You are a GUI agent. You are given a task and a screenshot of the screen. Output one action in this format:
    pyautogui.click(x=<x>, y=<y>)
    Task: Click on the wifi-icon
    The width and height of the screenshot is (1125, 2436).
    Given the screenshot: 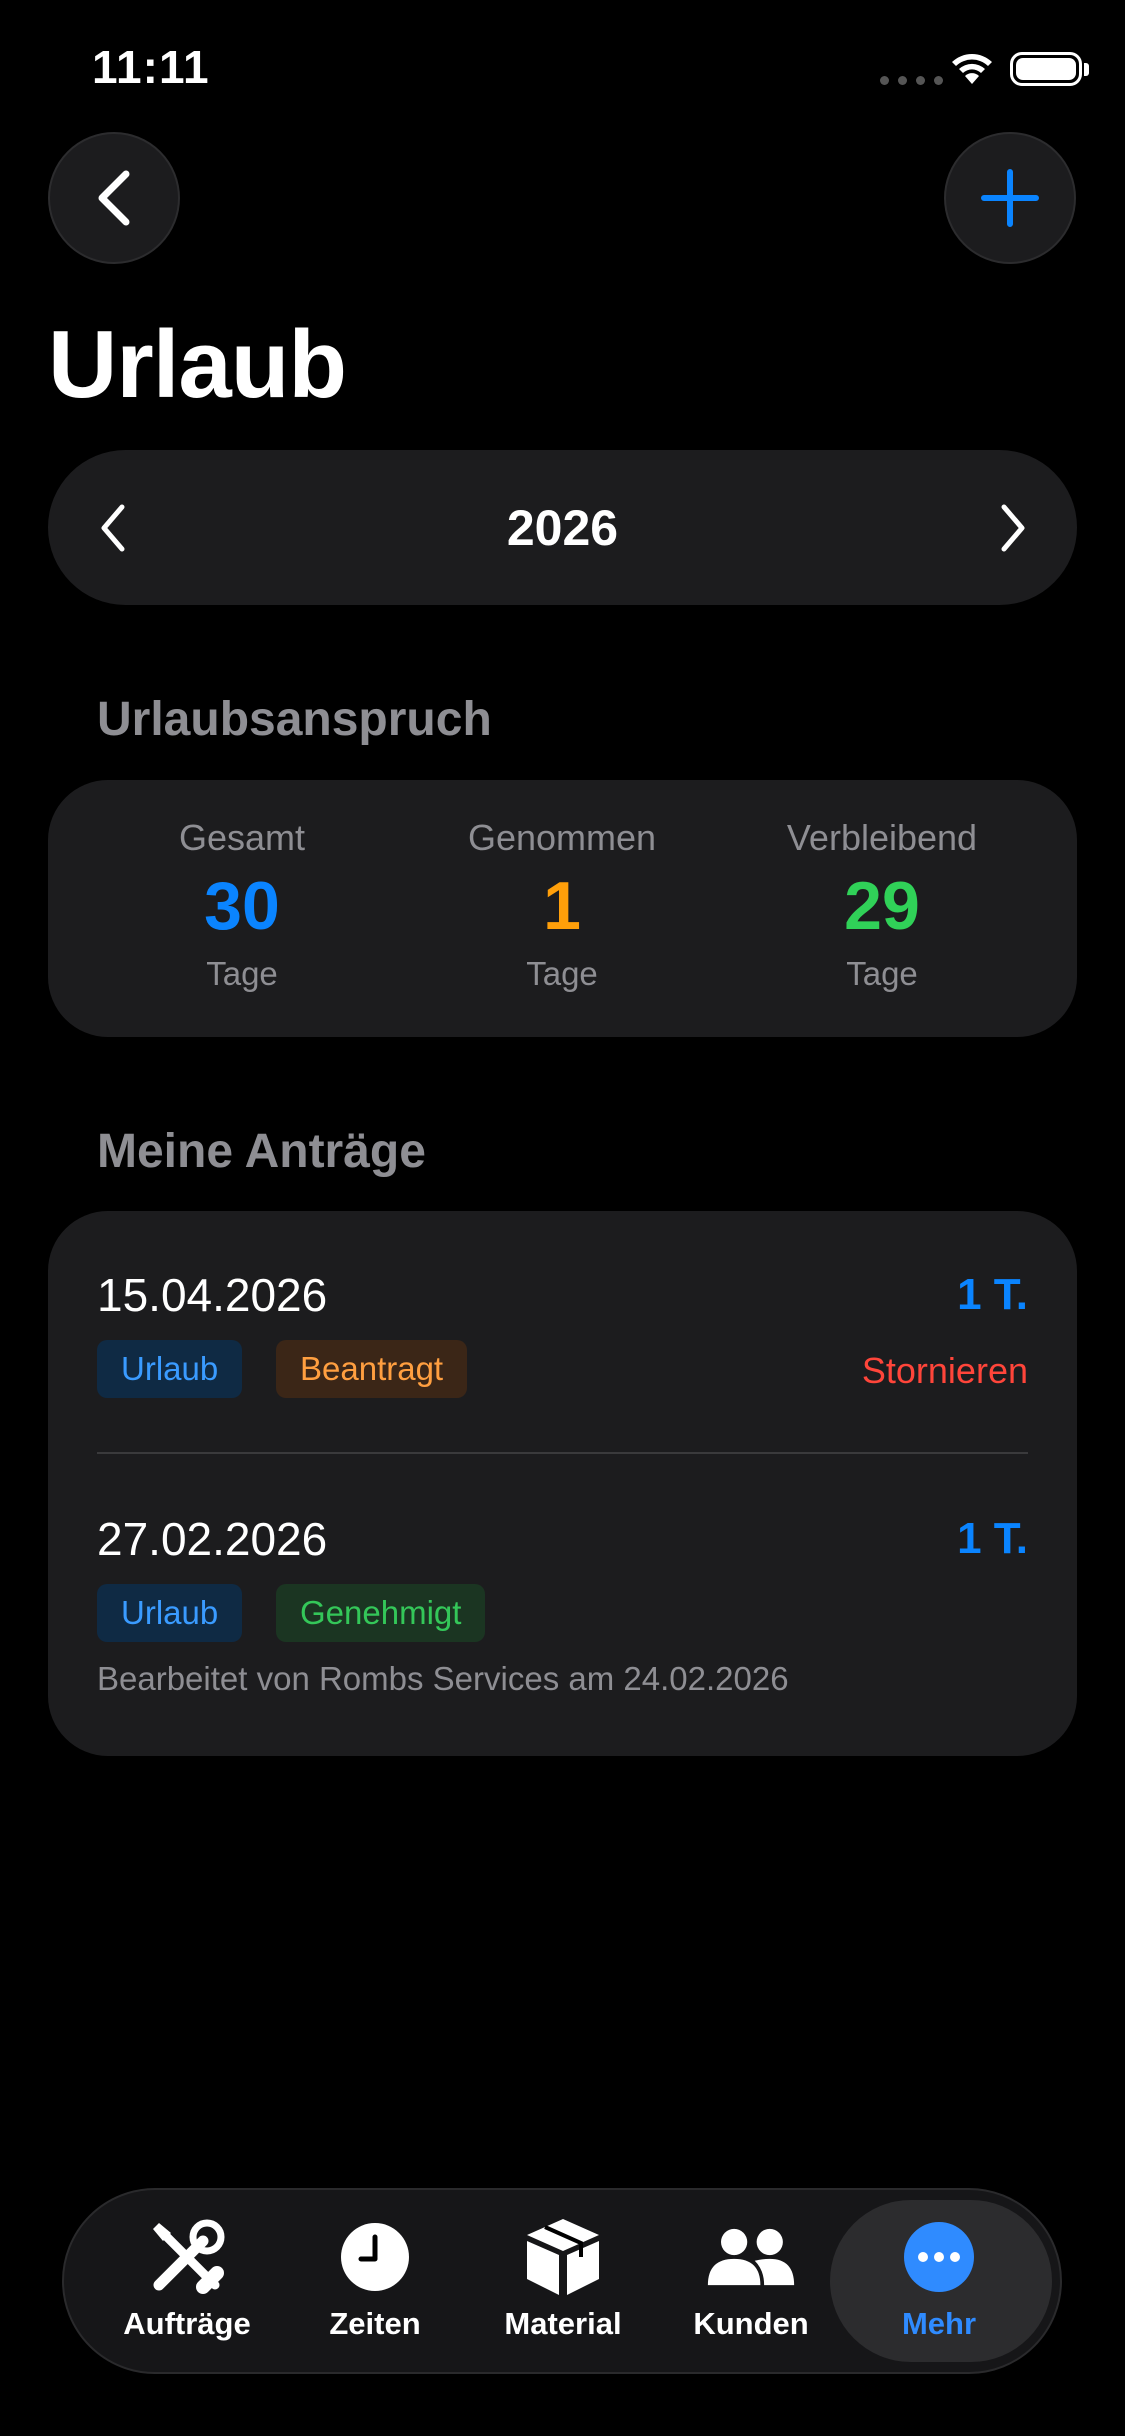 What is the action you would take?
    pyautogui.click(x=972, y=69)
    